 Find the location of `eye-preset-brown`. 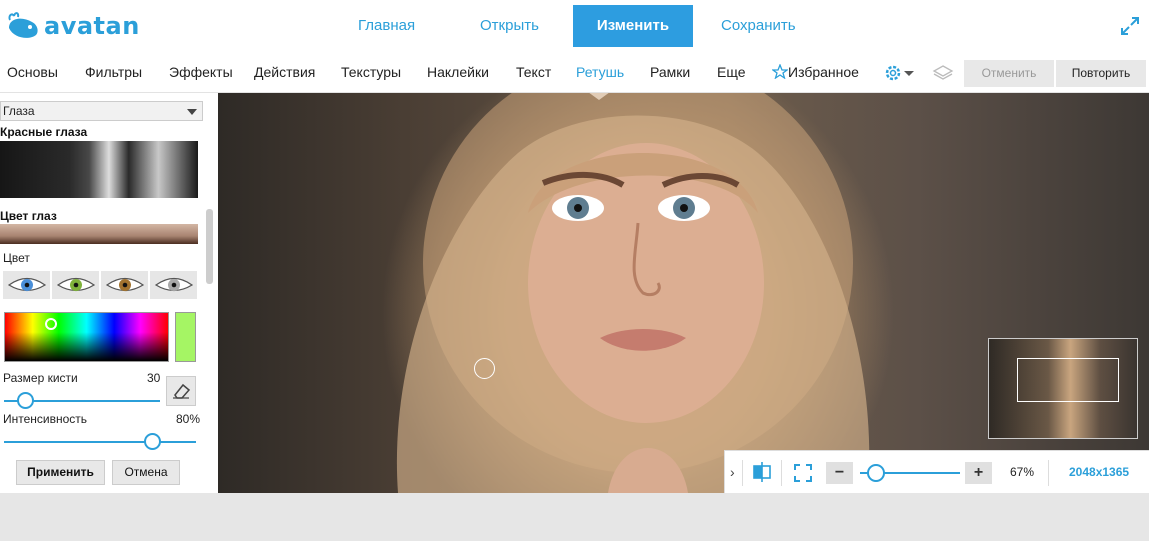

eye-preset-brown is located at coordinates (124, 285).